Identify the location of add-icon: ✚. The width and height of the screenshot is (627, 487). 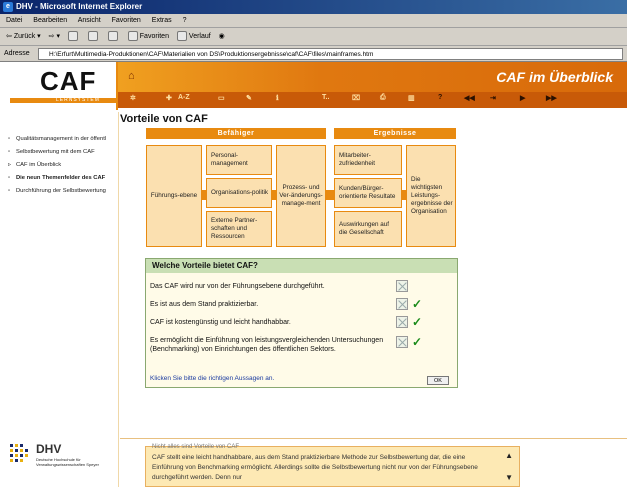
(169, 98).